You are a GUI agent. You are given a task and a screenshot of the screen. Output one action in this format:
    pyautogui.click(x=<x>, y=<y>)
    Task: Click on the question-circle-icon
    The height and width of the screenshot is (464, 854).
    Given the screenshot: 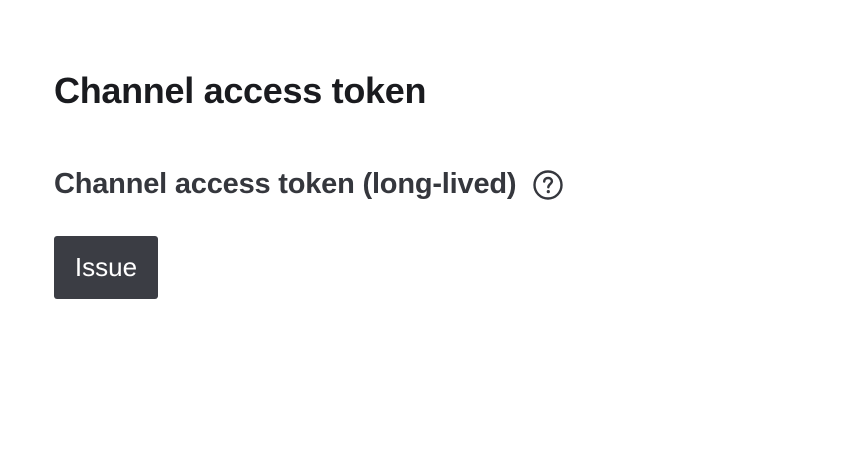 What is the action you would take?
    pyautogui.click(x=548, y=185)
    